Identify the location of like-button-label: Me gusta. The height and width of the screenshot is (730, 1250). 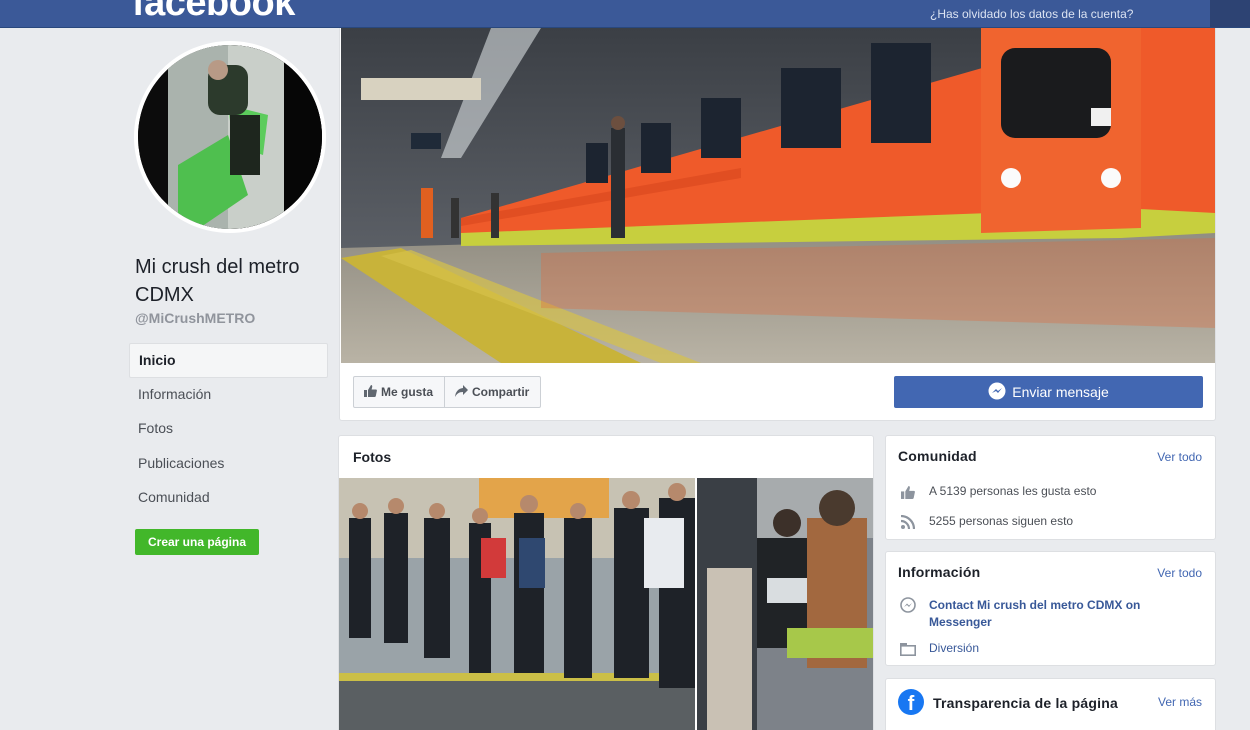
(407, 392).